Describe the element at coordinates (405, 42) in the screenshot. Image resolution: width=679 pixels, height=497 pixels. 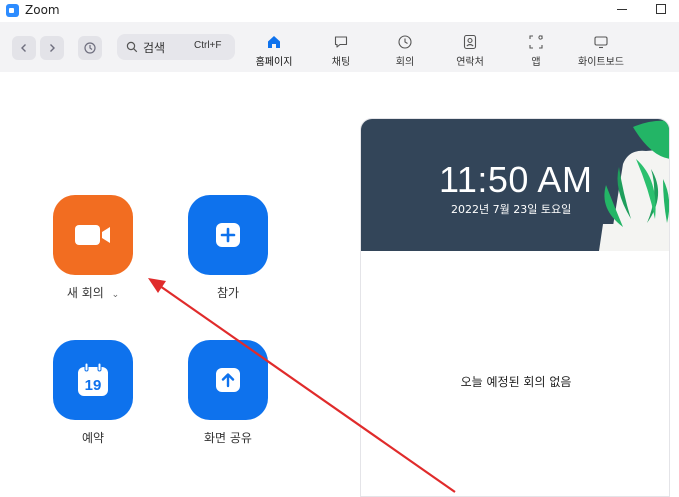
I see `clock-icon` at that location.